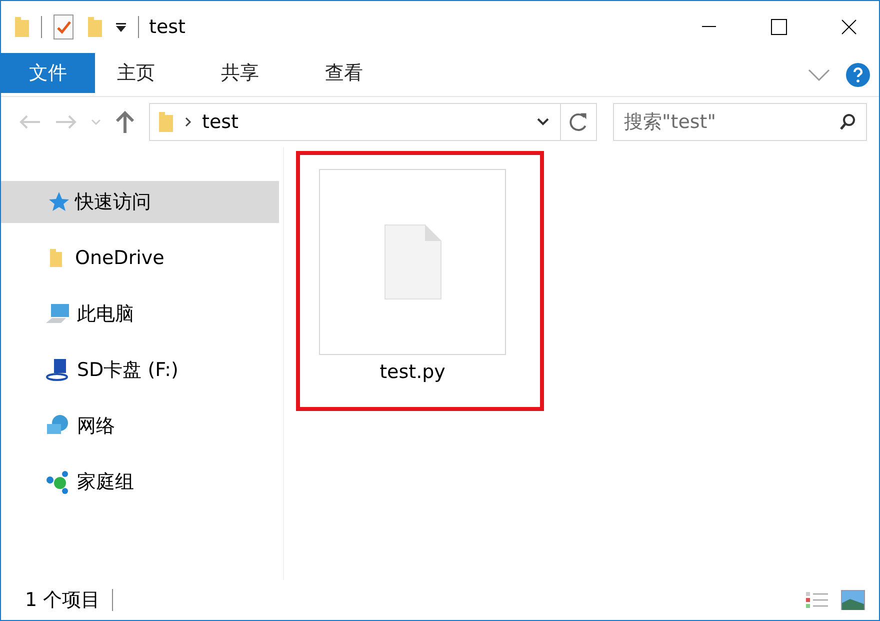 Image resolution: width=880 pixels, height=621 pixels. I want to click on sidebar-item: OneDrive, so click(140, 258).